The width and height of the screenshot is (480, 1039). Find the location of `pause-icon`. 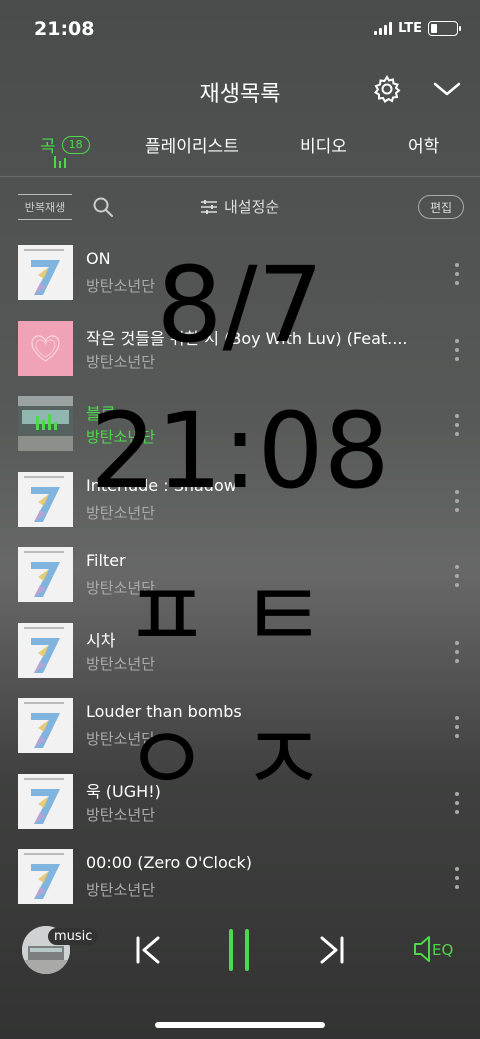

pause-icon is located at coordinates (239, 950).